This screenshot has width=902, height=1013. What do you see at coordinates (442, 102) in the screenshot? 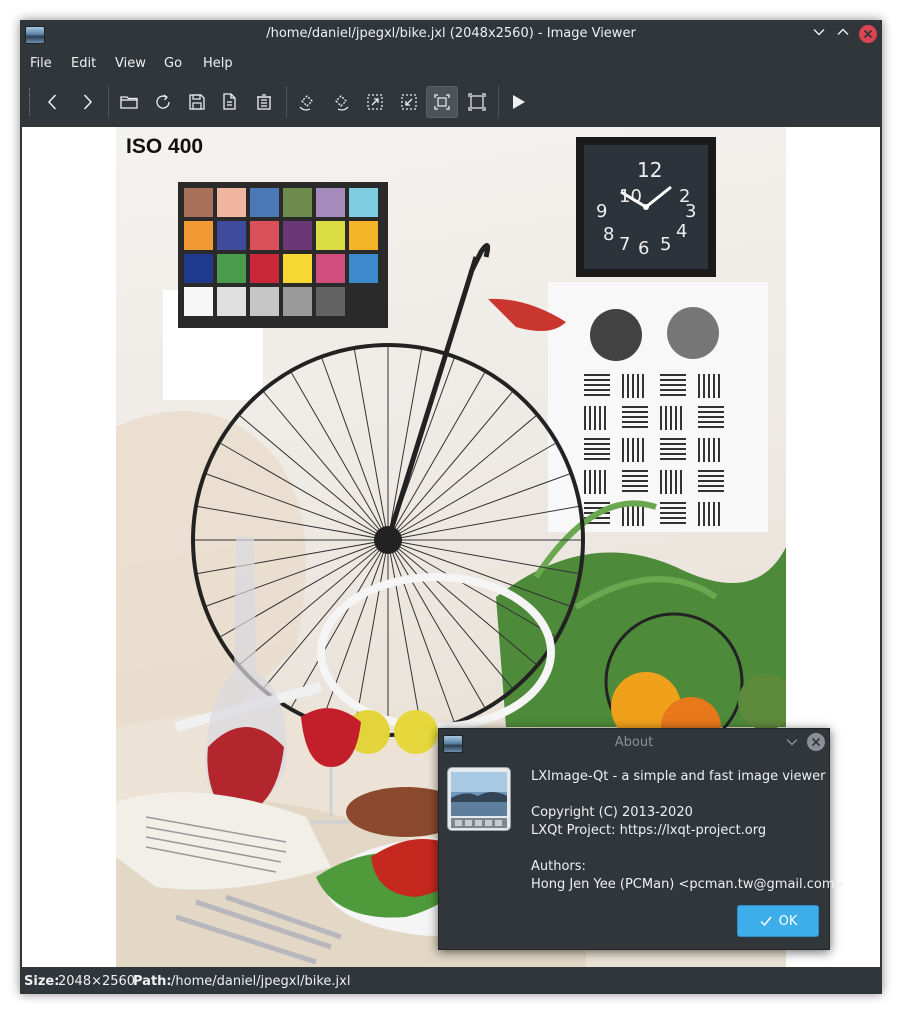
I see `fit-window-button` at bounding box center [442, 102].